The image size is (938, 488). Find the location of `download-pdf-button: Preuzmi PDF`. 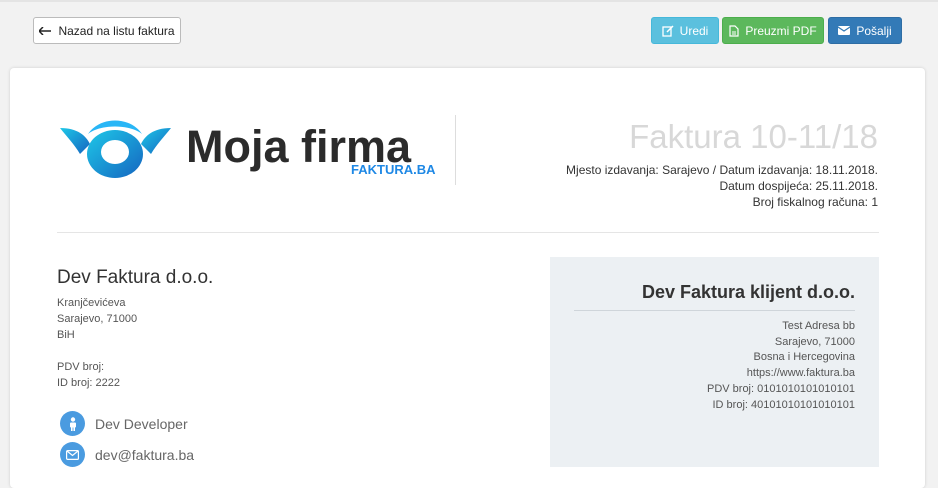

download-pdf-button: Preuzmi PDF is located at coordinates (773, 30).